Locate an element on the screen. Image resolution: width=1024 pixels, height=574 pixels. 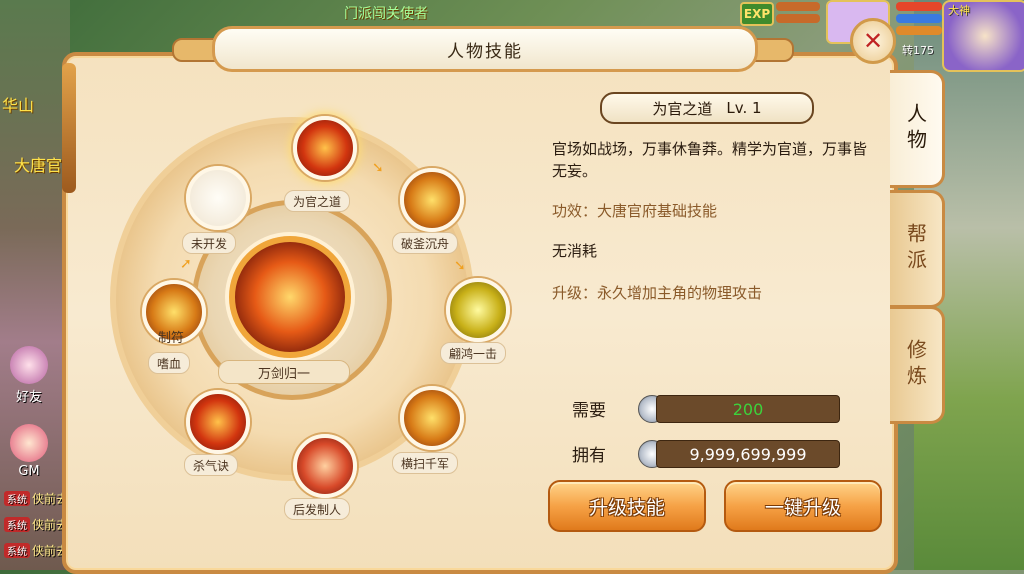
skill-sweep-icon is located at coordinates (432, 418).